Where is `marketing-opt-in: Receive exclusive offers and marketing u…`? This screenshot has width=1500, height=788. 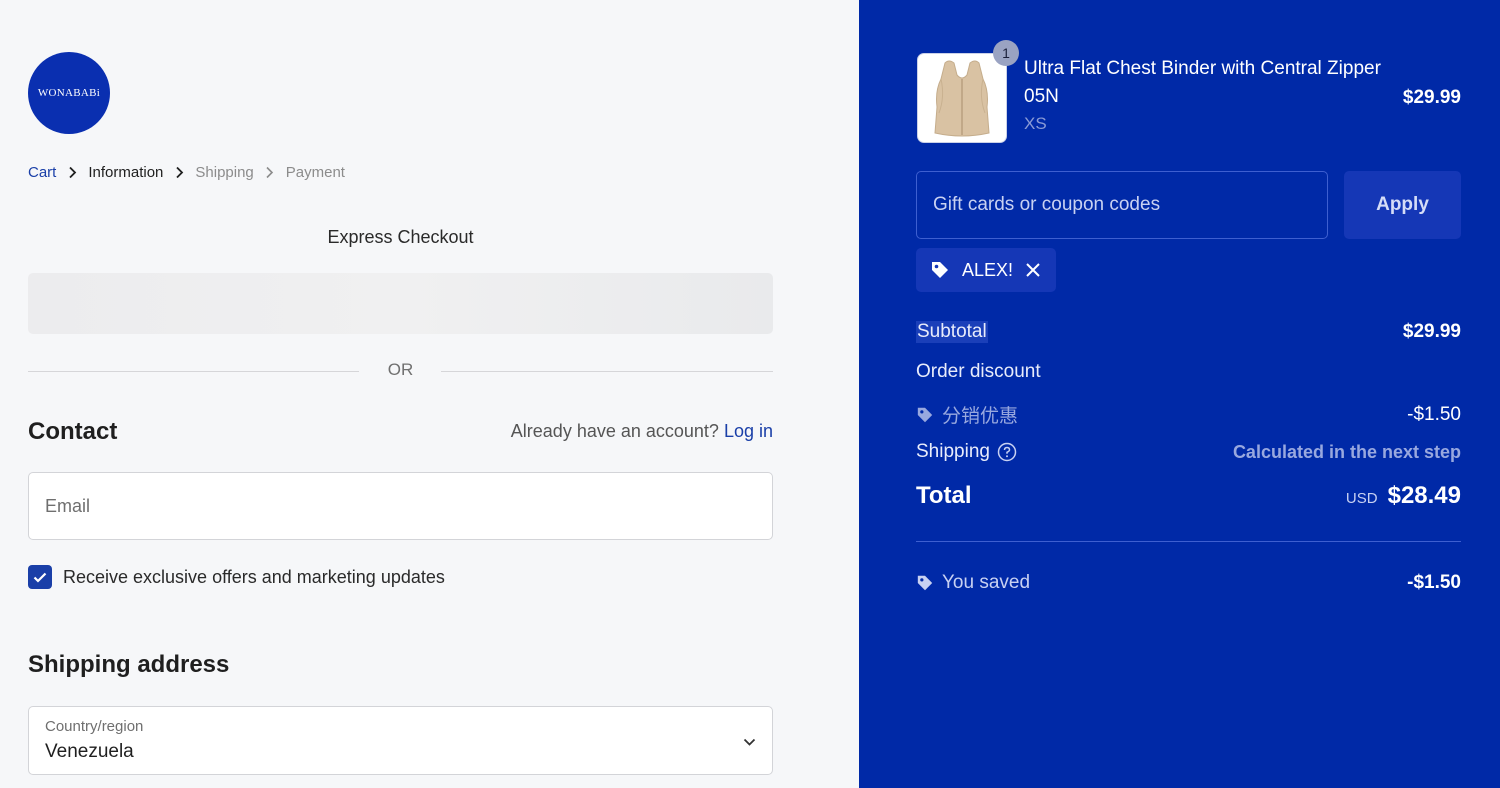 marketing-opt-in: Receive exclusive offers and marketing u… is located at coordinates (236, 577).